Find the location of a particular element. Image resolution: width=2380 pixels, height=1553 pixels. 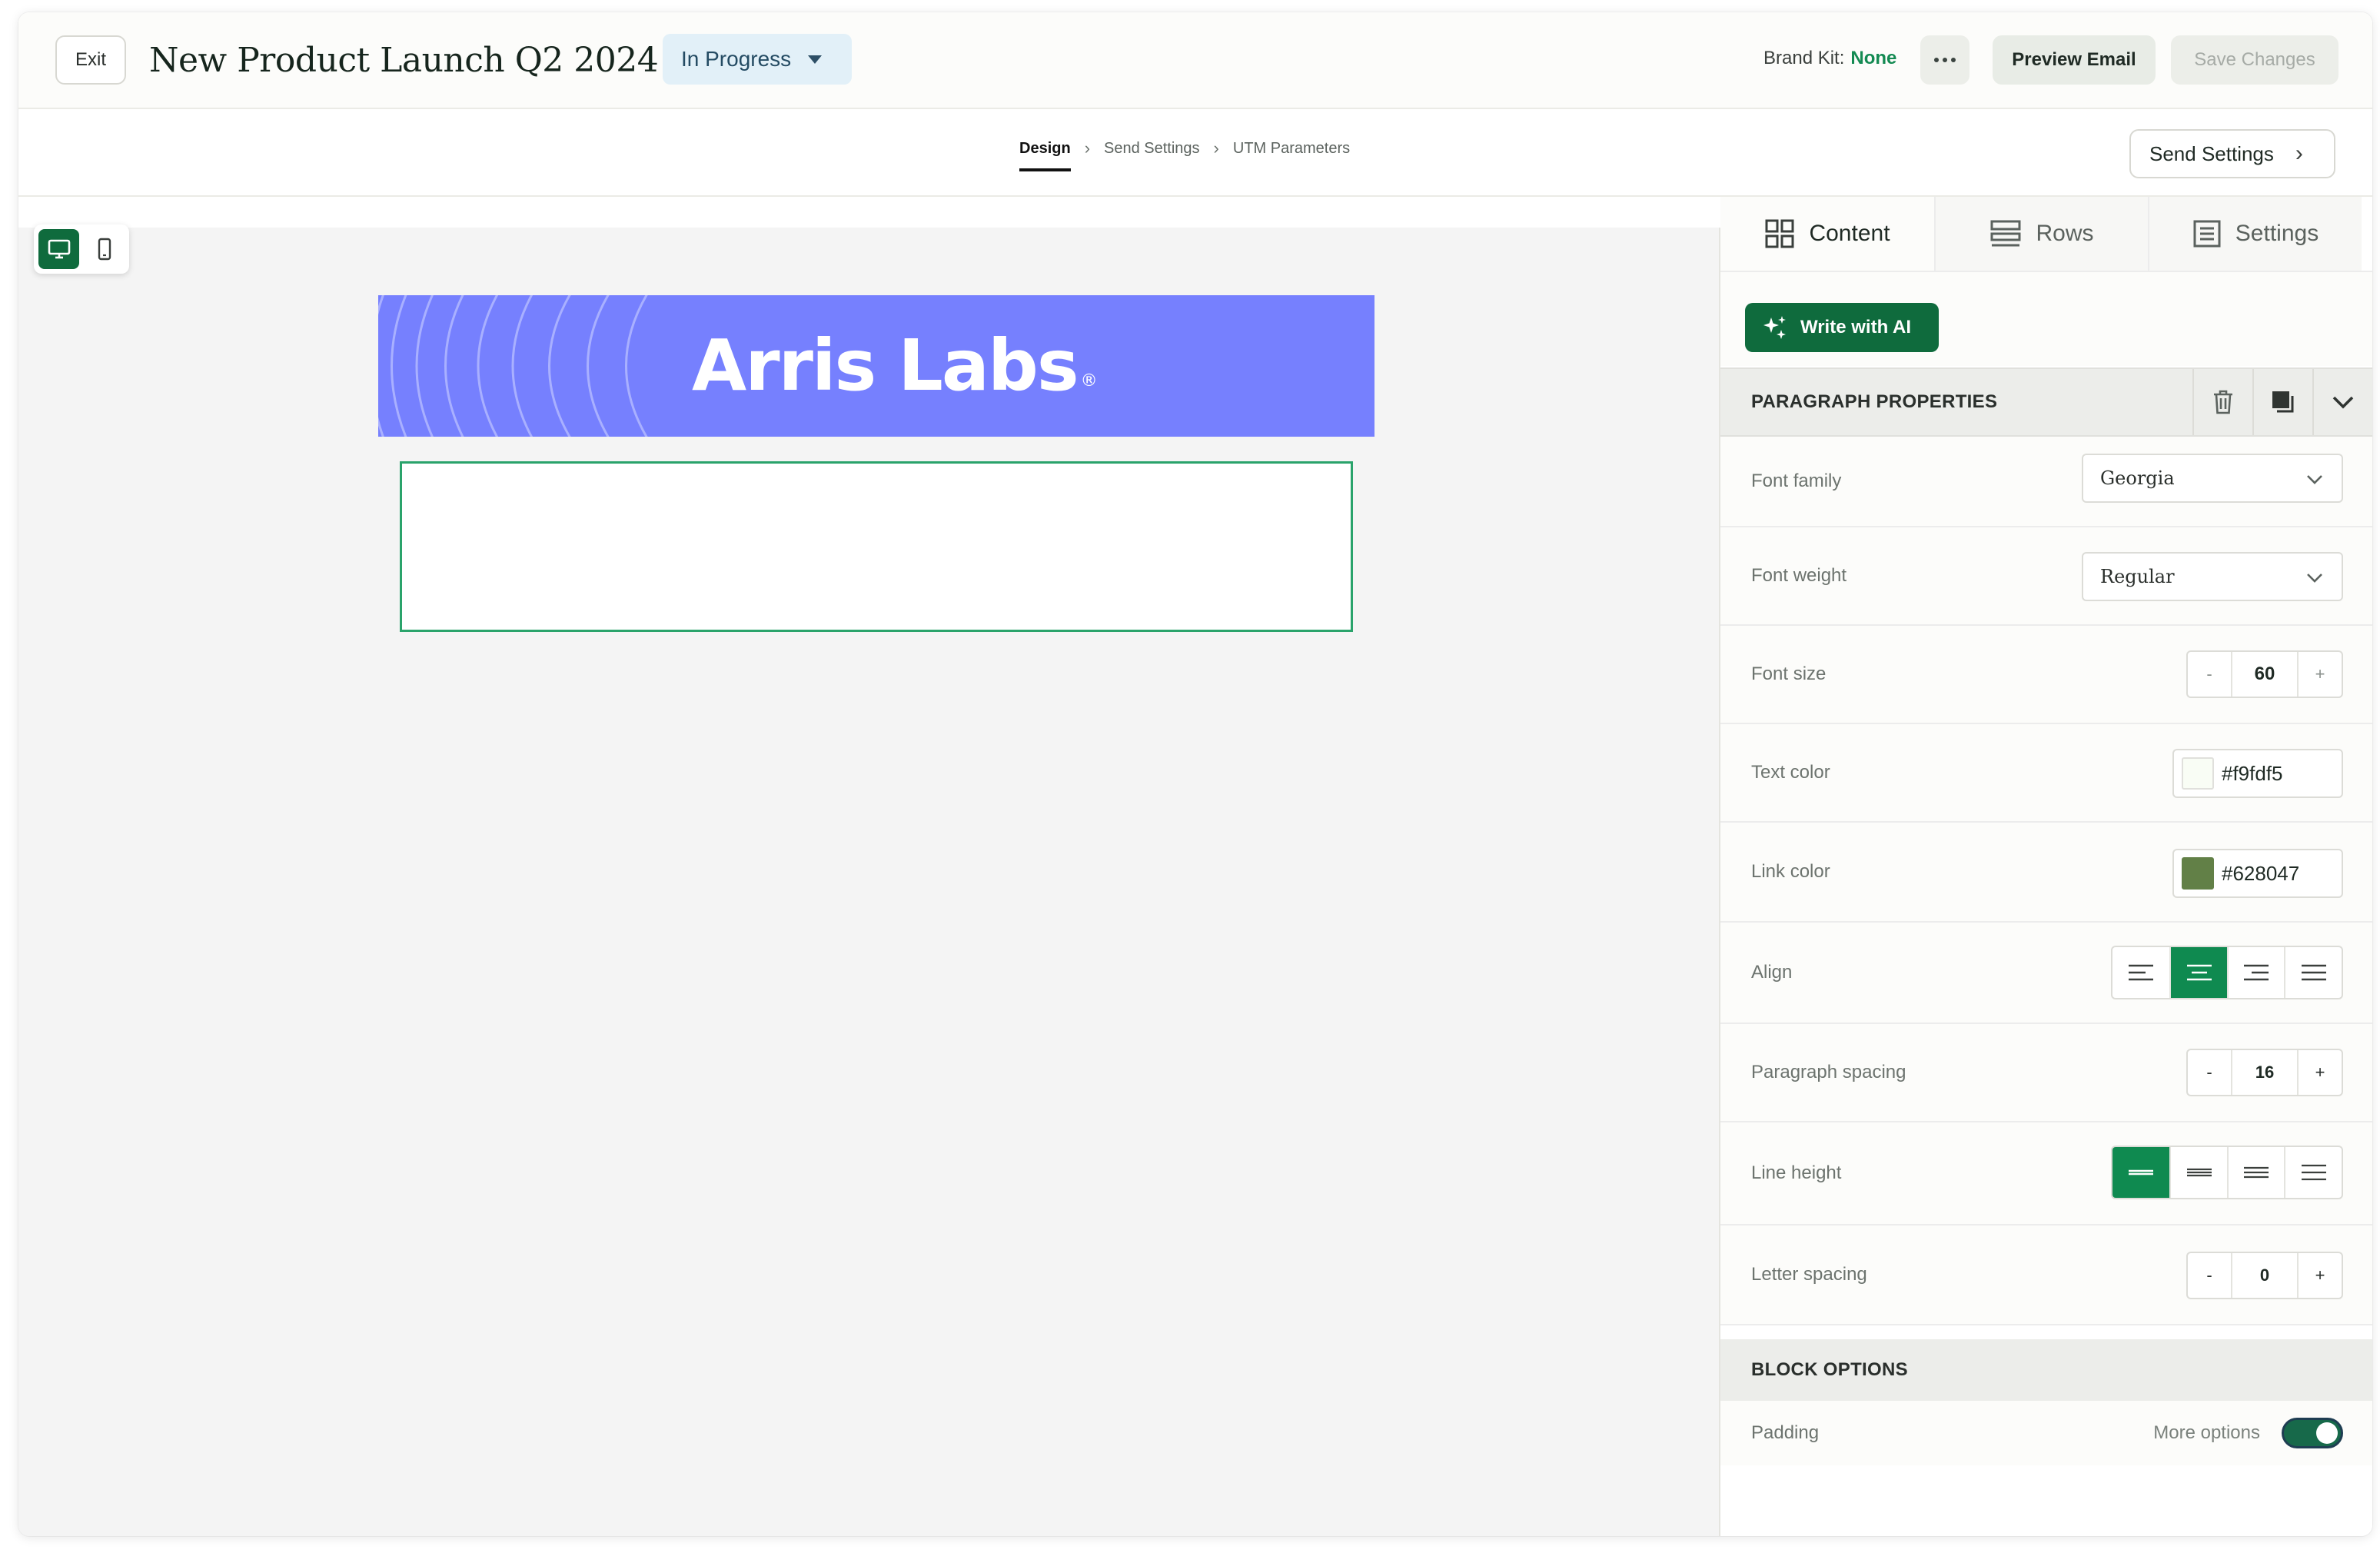

block-actions is located at coordinates (2282, 402).